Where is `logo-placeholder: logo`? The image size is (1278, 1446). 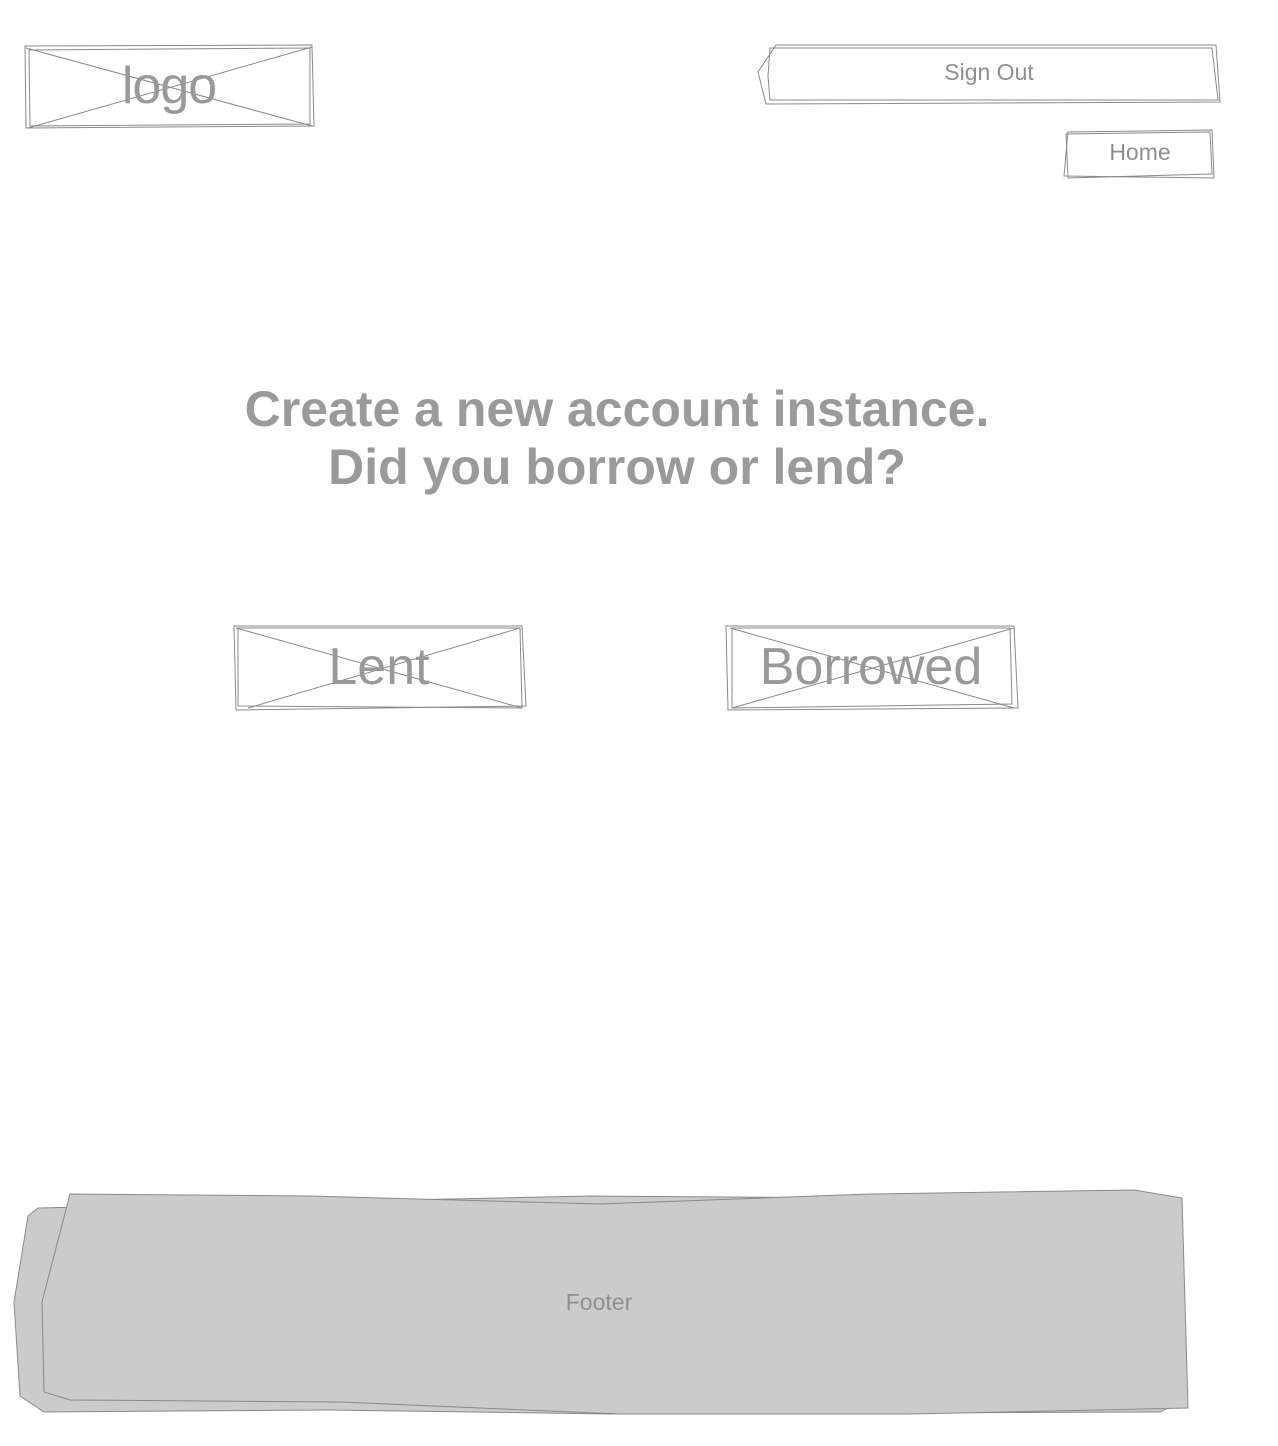 logo-placeholder: logo is located at coordinates (169, 86).